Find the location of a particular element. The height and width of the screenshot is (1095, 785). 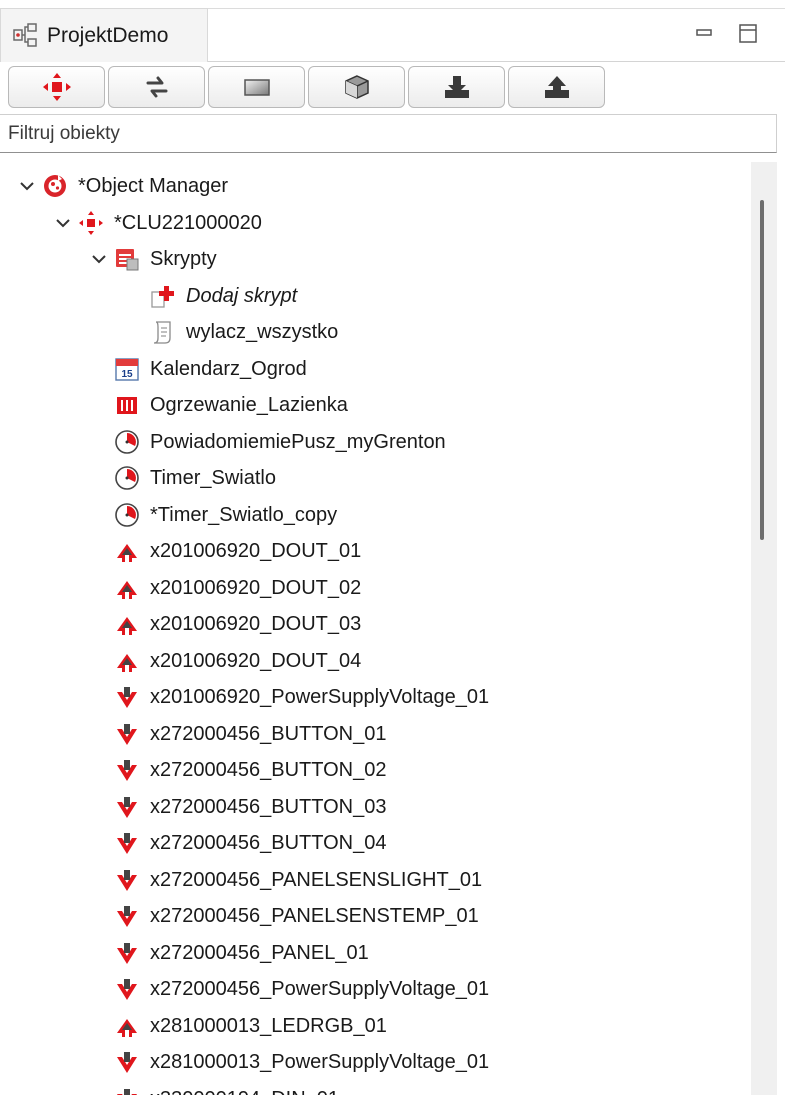

maximize-icon is located at coordinates (748, 33).